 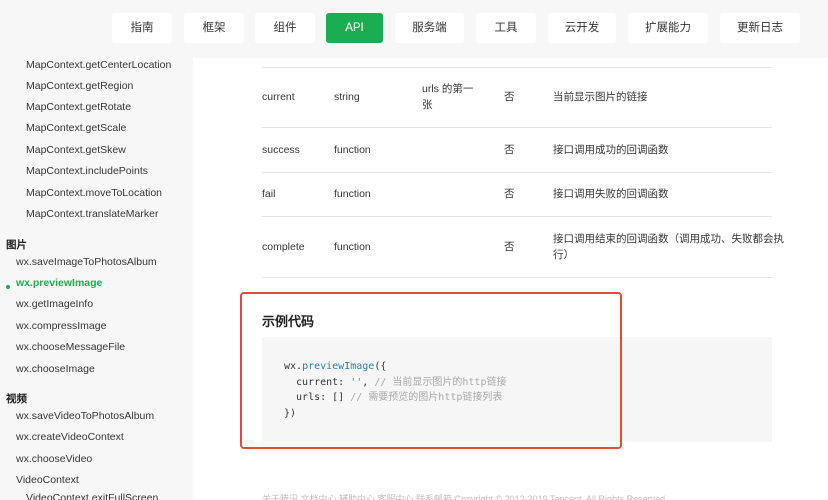 I want to click on nav-tab-server: 服务端, so click(x=429, y=28).